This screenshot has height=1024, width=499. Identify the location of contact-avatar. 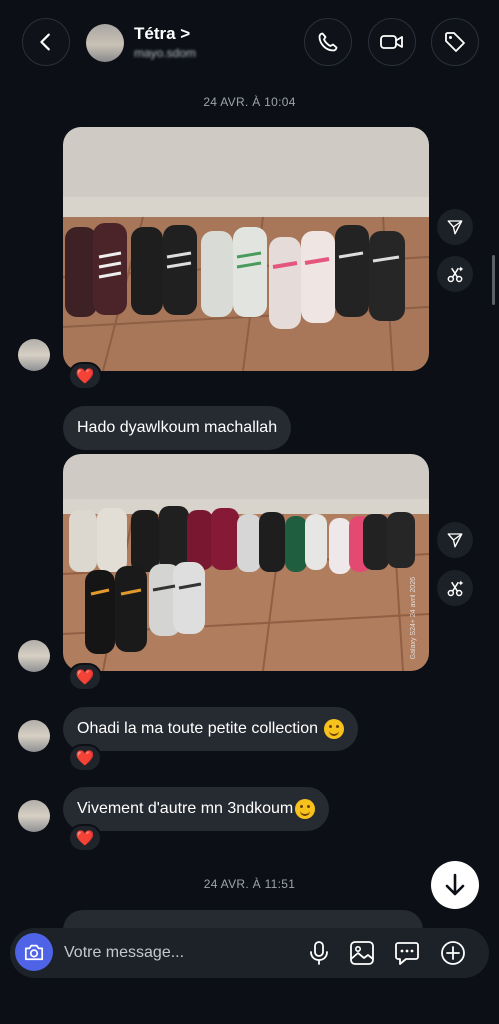
(105, 43).